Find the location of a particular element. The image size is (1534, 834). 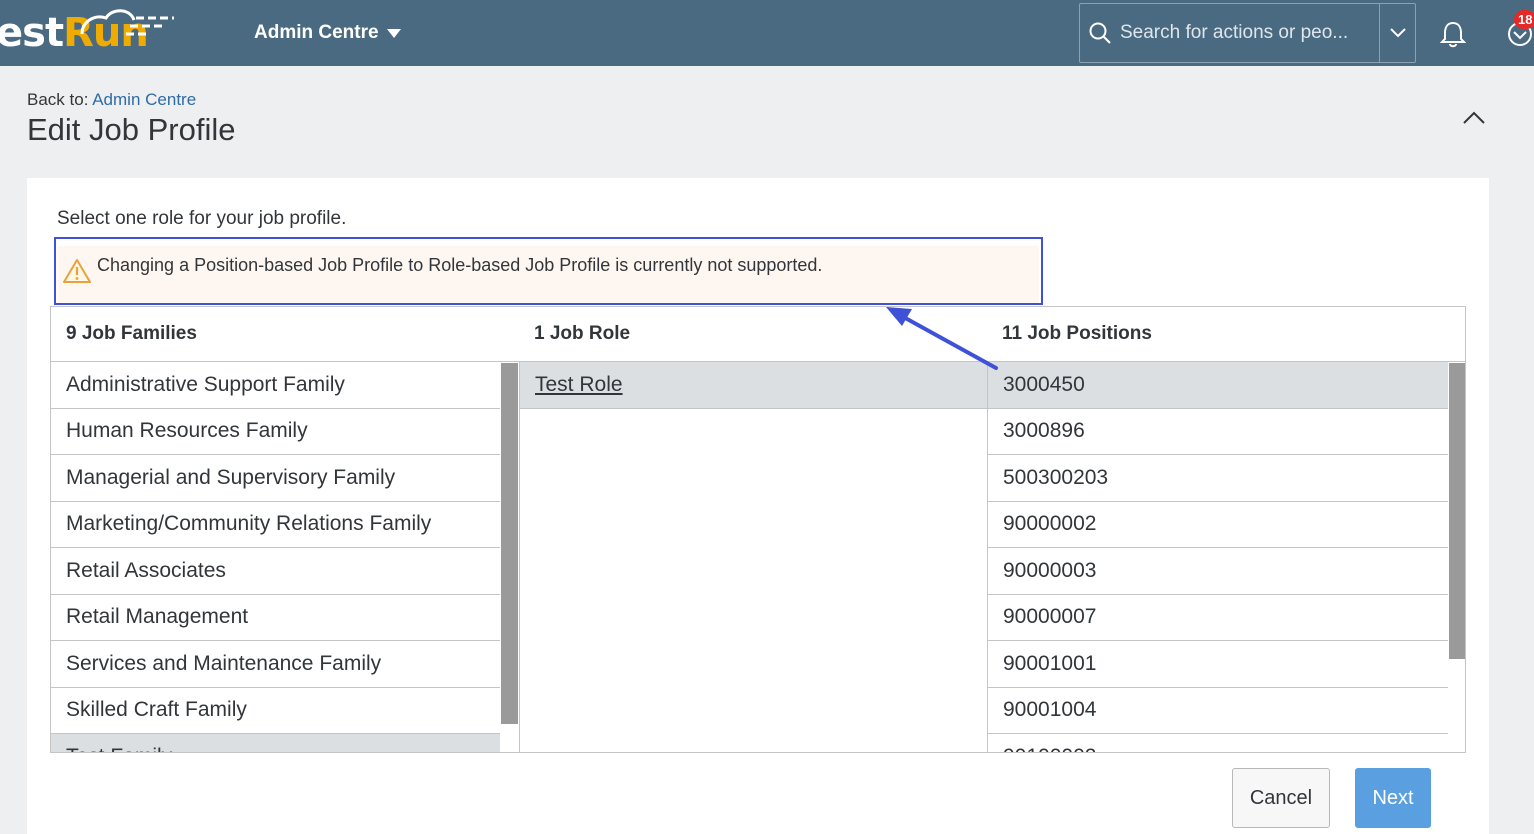

job-positions-header: 11 Job Positions is located at coordinates (1226, 334).